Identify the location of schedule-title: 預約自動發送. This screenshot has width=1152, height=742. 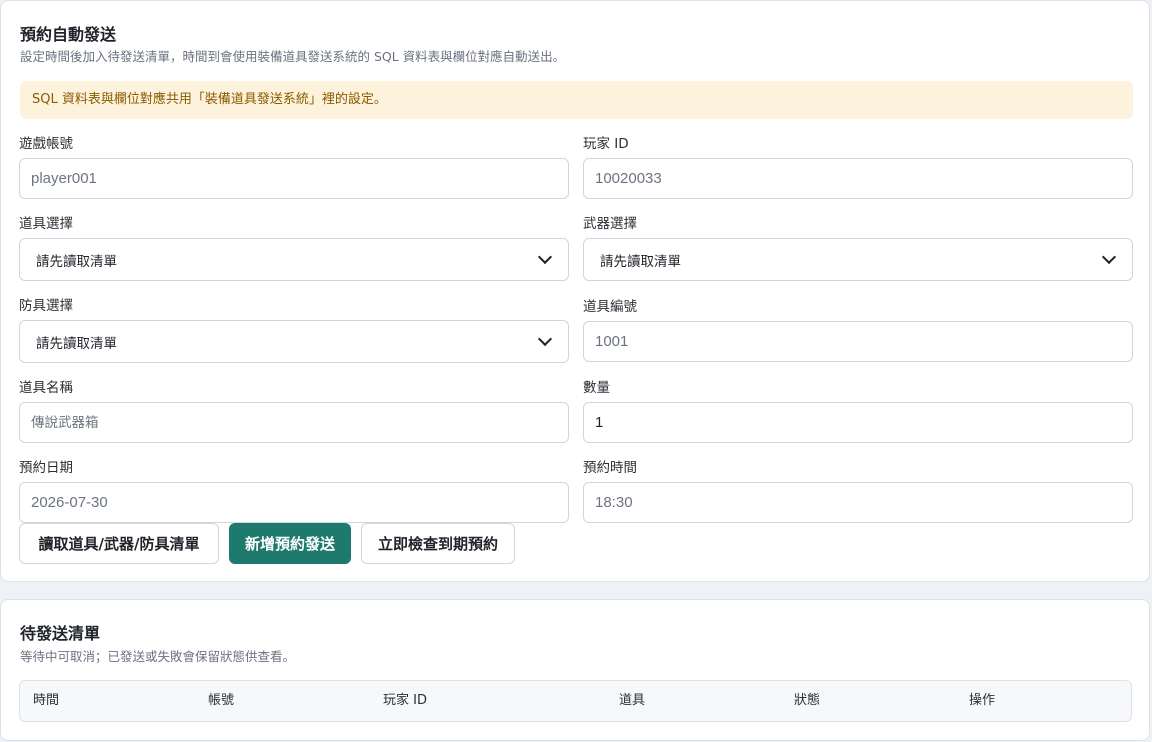
(68, 34).